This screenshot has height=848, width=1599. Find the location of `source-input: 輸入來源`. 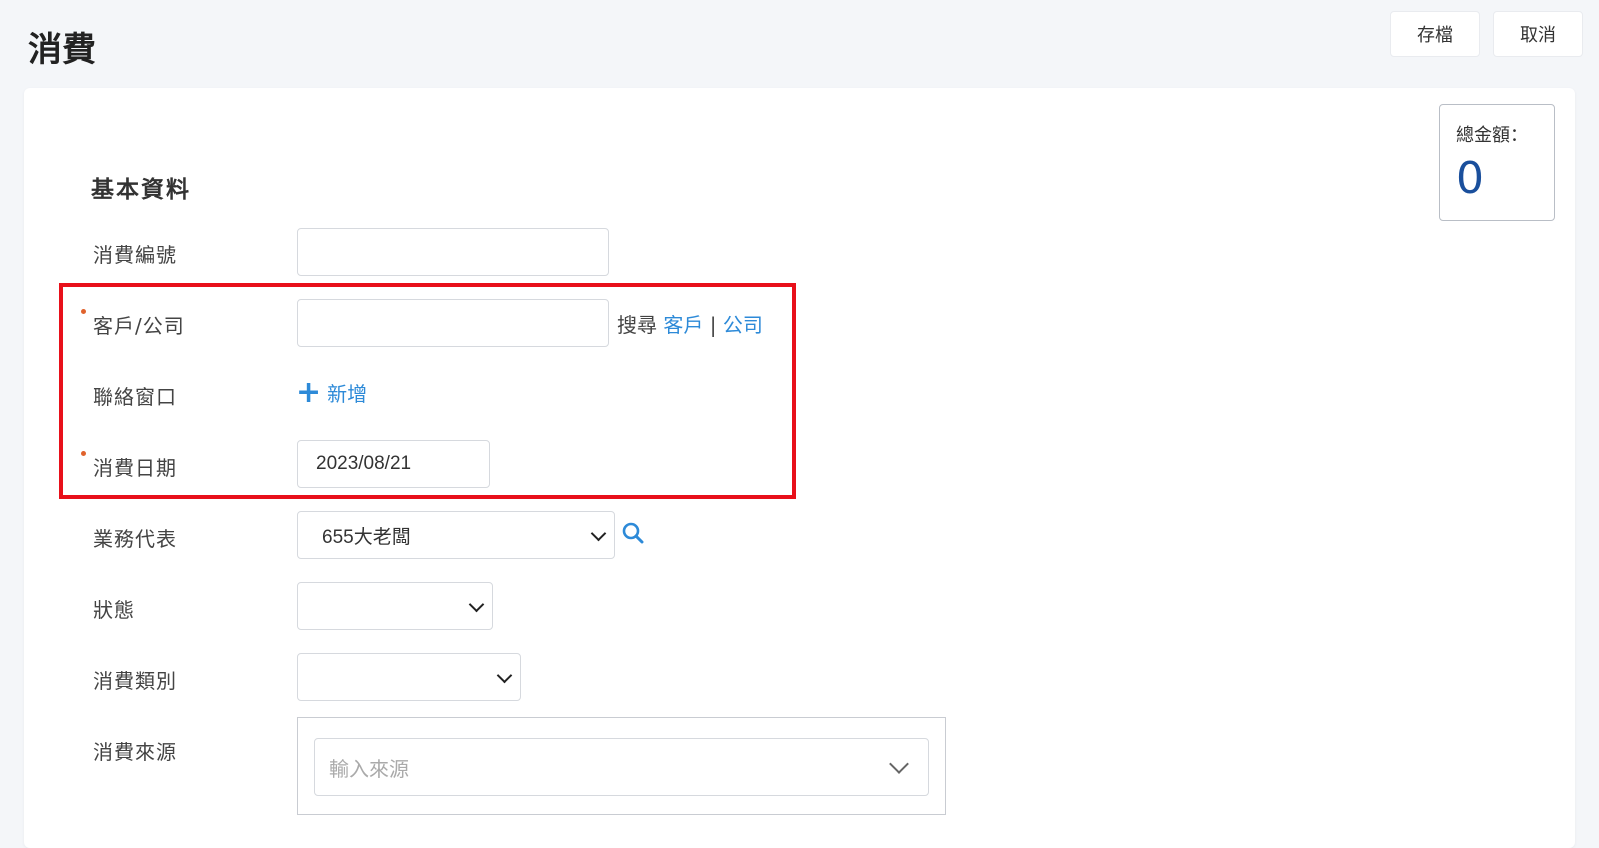

source-input: 輸入來源 is located at coordinates (621, 767).